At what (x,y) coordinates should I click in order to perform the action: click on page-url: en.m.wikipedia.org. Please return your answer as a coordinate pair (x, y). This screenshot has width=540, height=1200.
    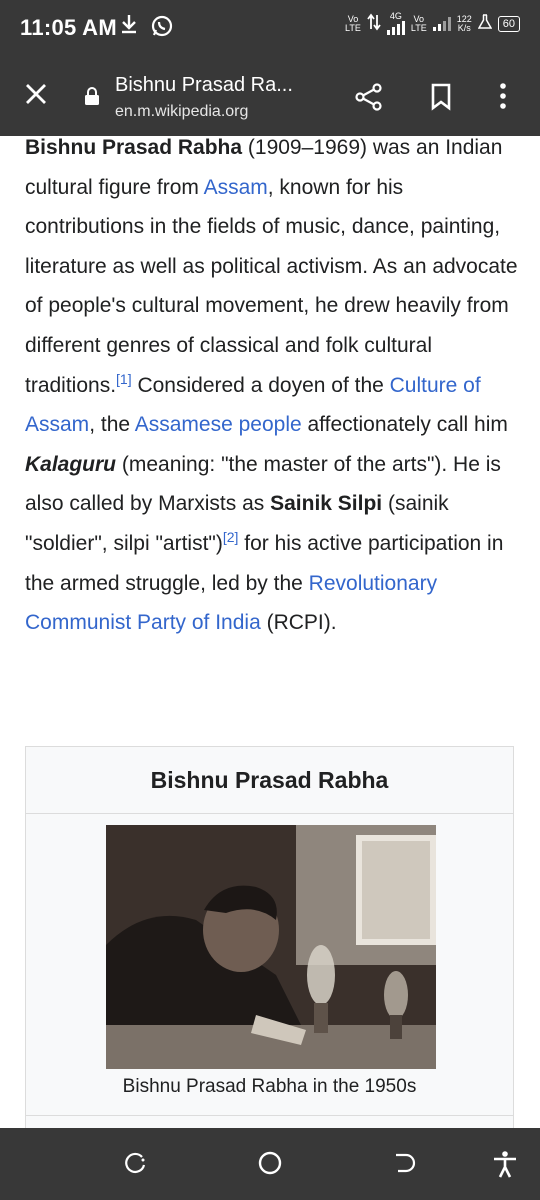
    Looking at the image, I should click on (181, 112).